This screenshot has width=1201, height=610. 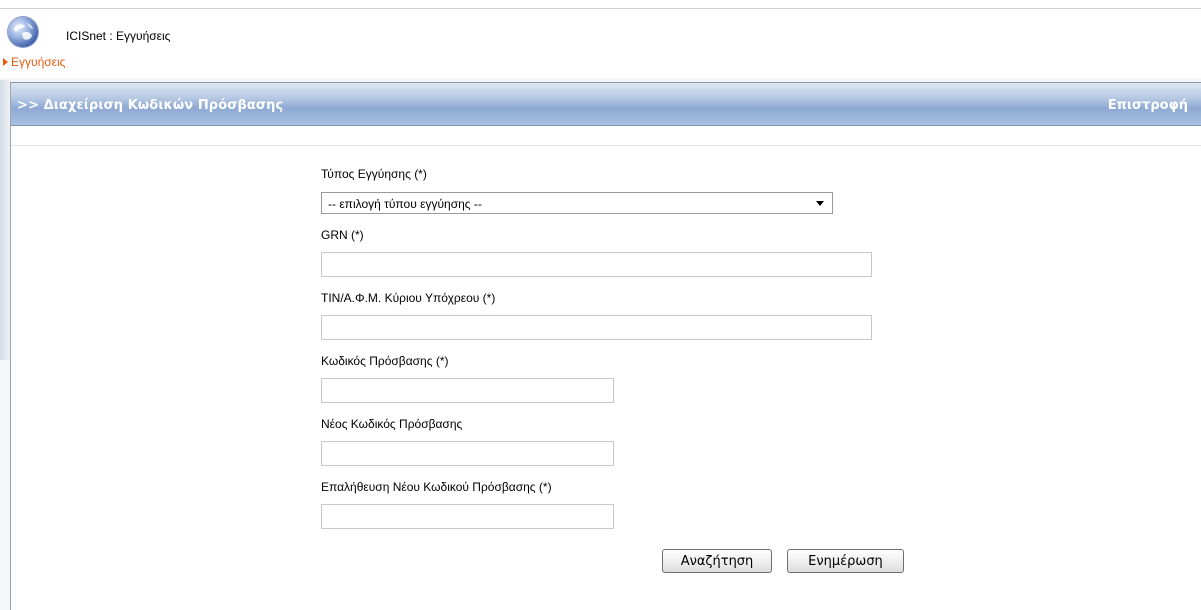 What do you see at coordinates (23, 32) in the screenshot?
I see `globe-icon` at bounding box center [23, 32].